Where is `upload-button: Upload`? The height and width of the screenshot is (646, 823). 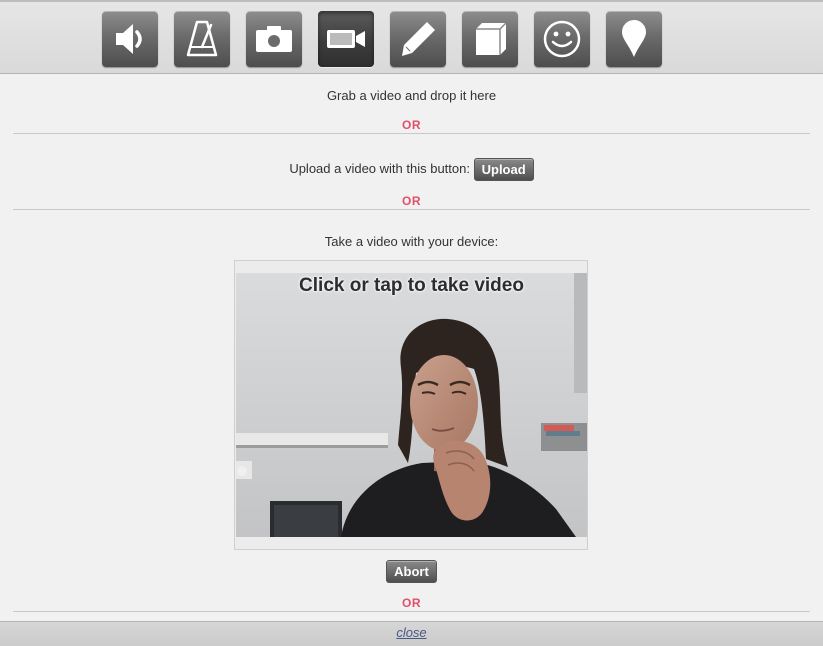
upload-button: Upload is located at coordinates (503, 169).